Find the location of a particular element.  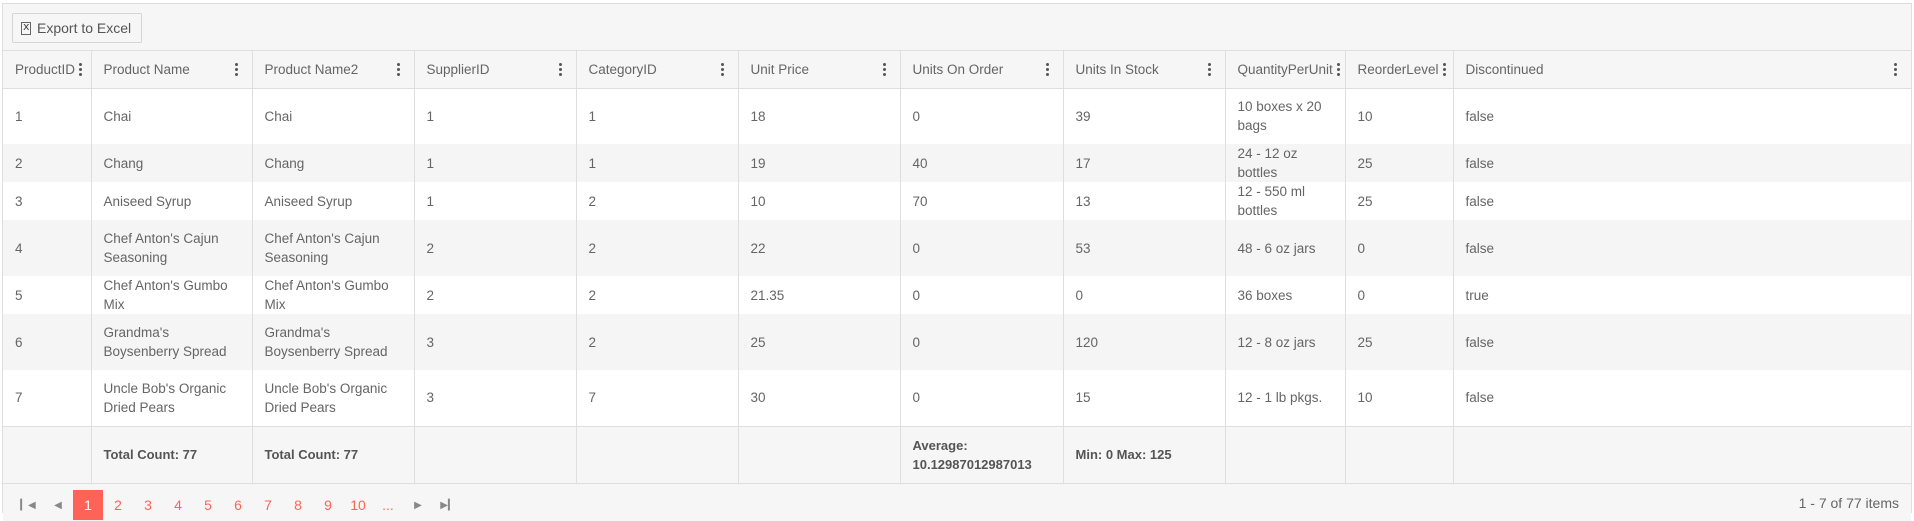

table-cell: Chang is located at coordinates (333, 163).